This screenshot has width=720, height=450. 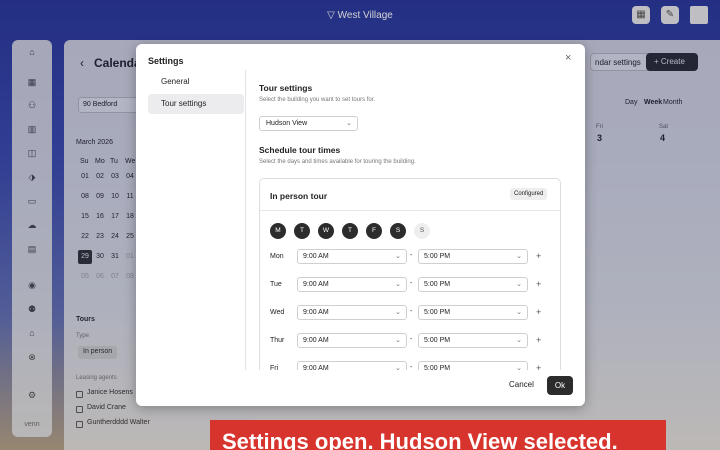 I want to click on time-row: Fri 9:00 AM ⌄ - 5:00 PM ⌄ +, so click(x=415, y=365).